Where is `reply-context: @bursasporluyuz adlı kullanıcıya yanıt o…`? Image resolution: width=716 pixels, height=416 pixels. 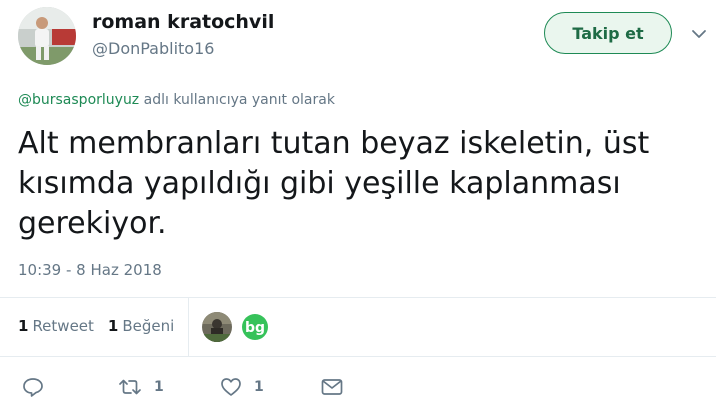 reply-context: @bursasporluyuz adlı kullanıcıya yanıt o… is located at coordinates (176, 100).